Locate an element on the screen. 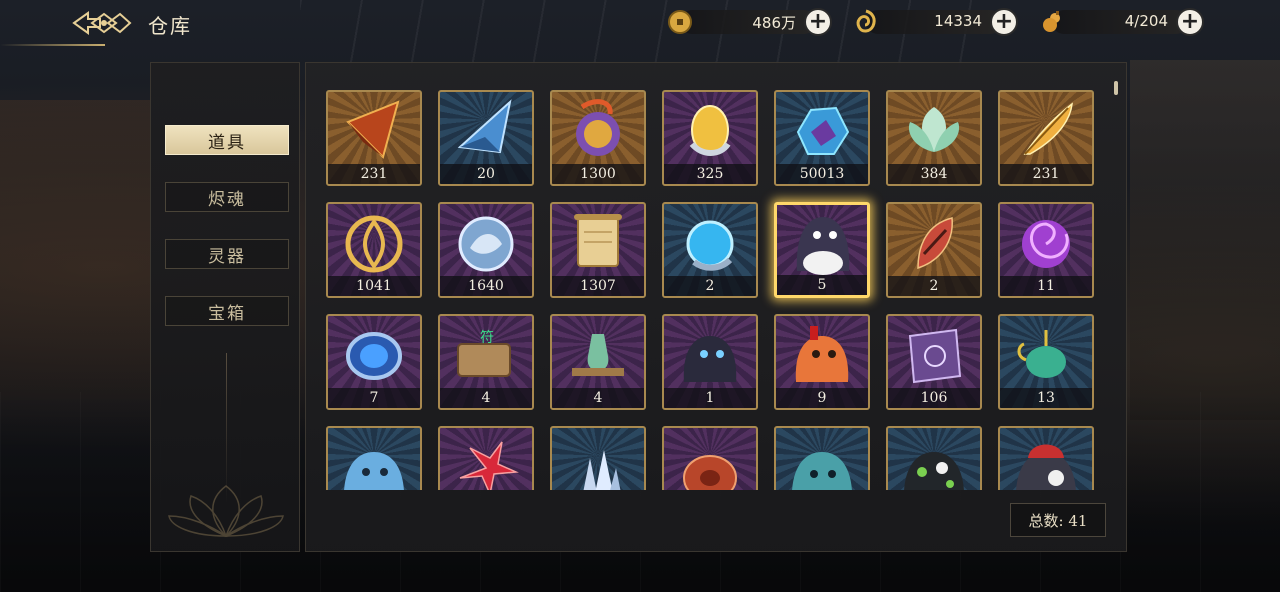  item-count: 50013 is located at coordinates (822, 174).